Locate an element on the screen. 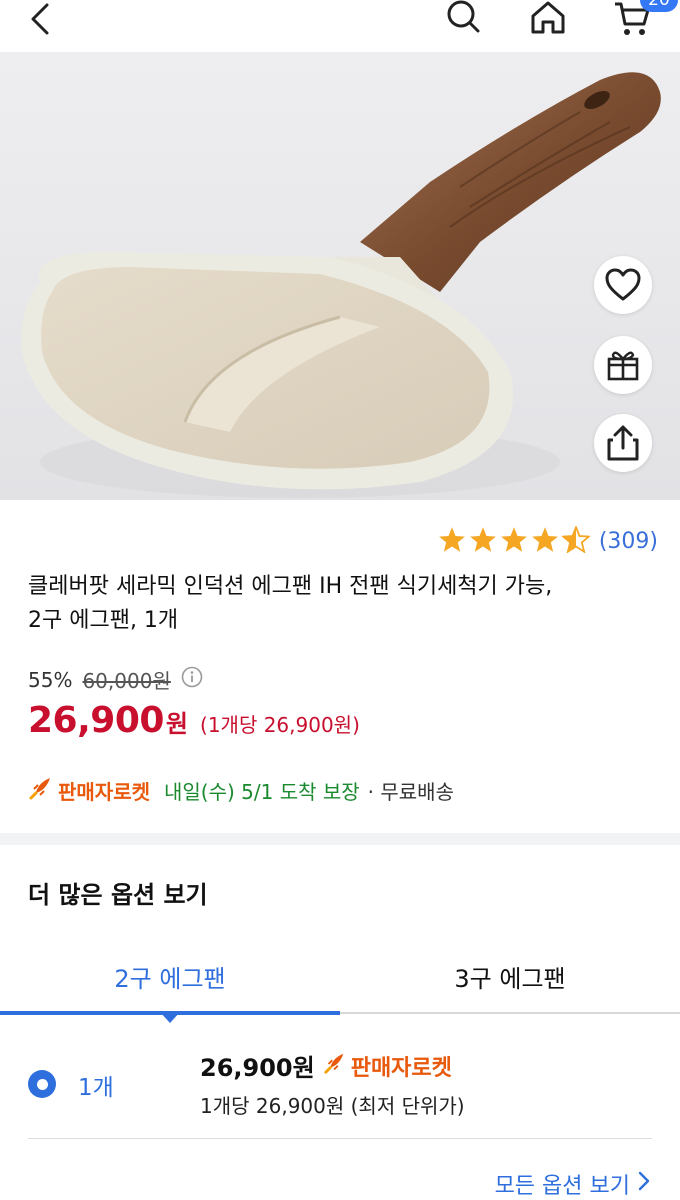 This screenshot has width=680, height=1200. option-quantity: 1개 is located at coordinates (96, 1088).